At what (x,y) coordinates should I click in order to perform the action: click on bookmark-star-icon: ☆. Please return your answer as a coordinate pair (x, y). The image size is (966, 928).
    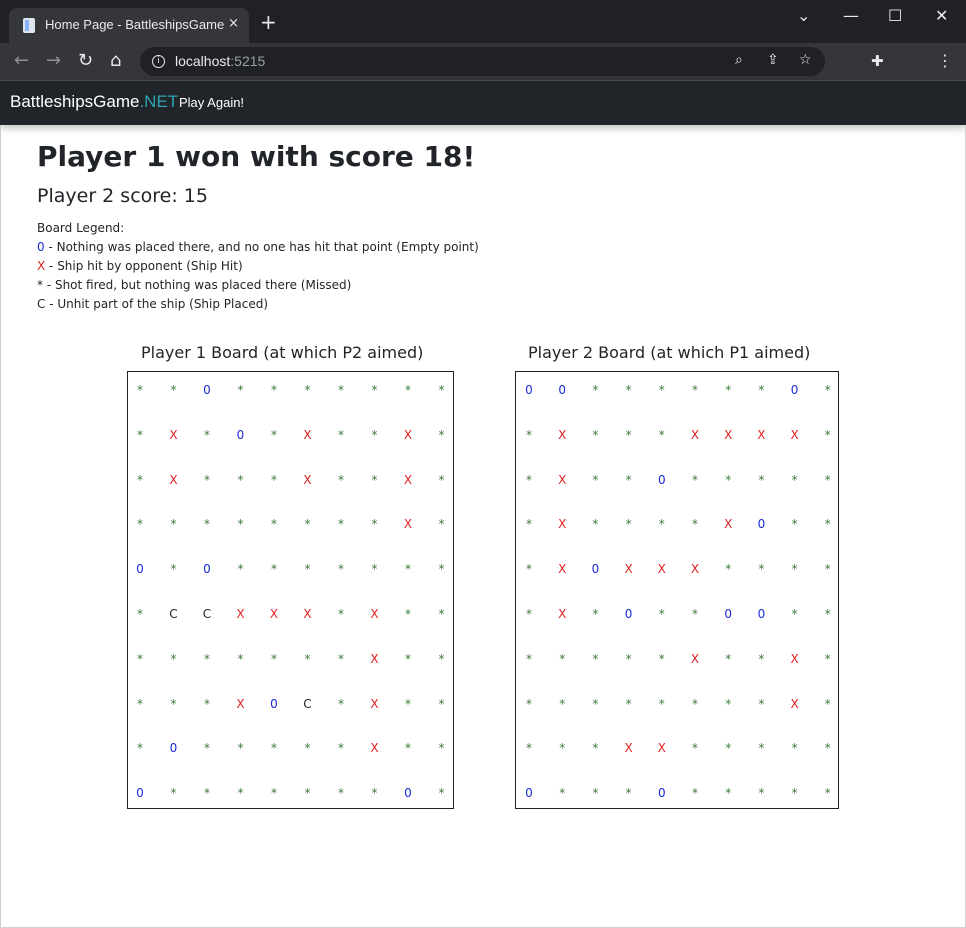
    Looking at the image, I should click on (805, 60).